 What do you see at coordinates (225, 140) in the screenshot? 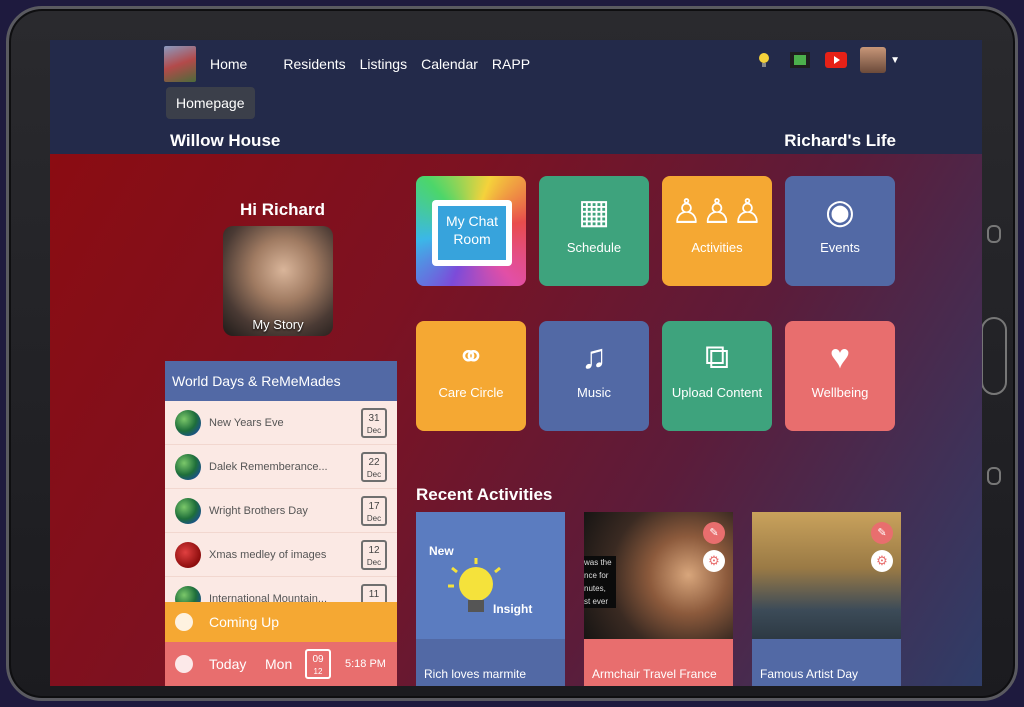
I see `site-title: Willow House` at bounding box center [225, 140].